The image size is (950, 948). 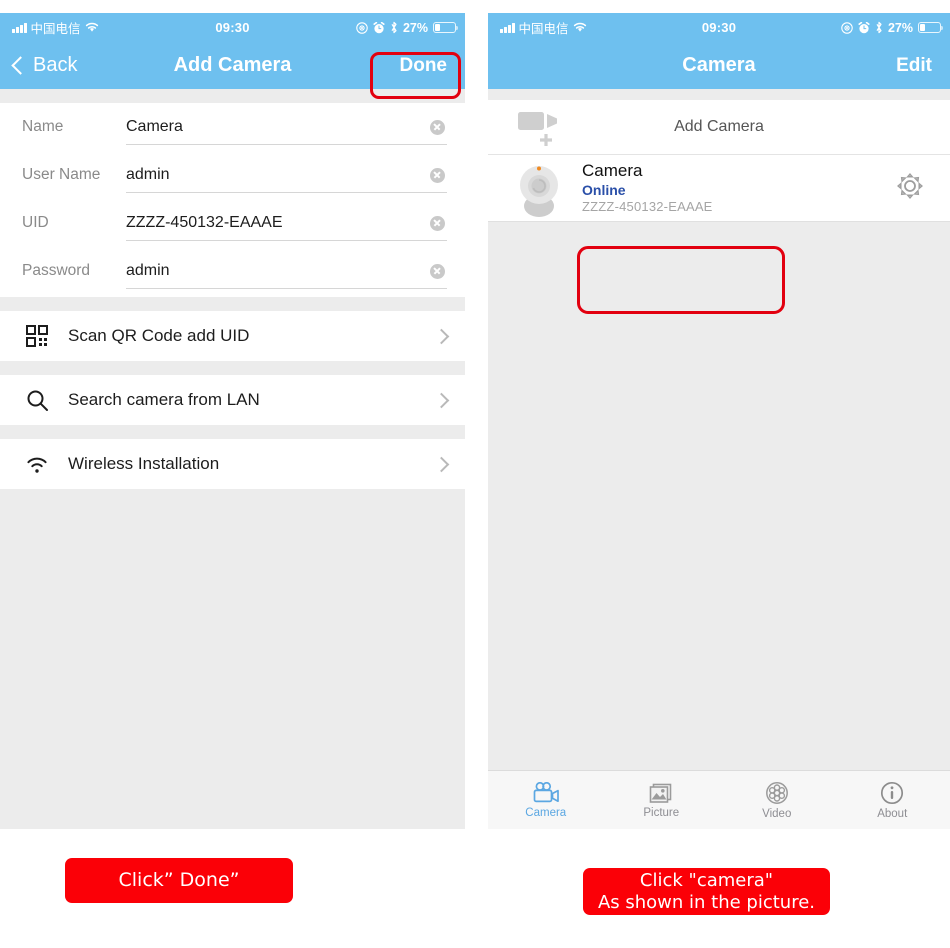 I want to click on add-camera-row: Add Camera, so click(x=719, y=127).